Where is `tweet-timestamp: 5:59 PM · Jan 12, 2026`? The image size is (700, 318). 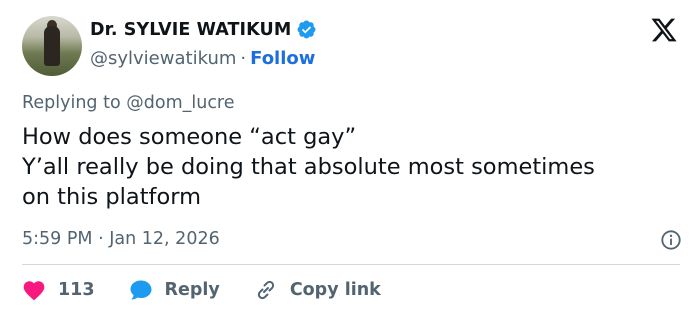
tweet-timestamp: 5:59 PM · Jan 12, 2026 is located at coordinates (121, 239).